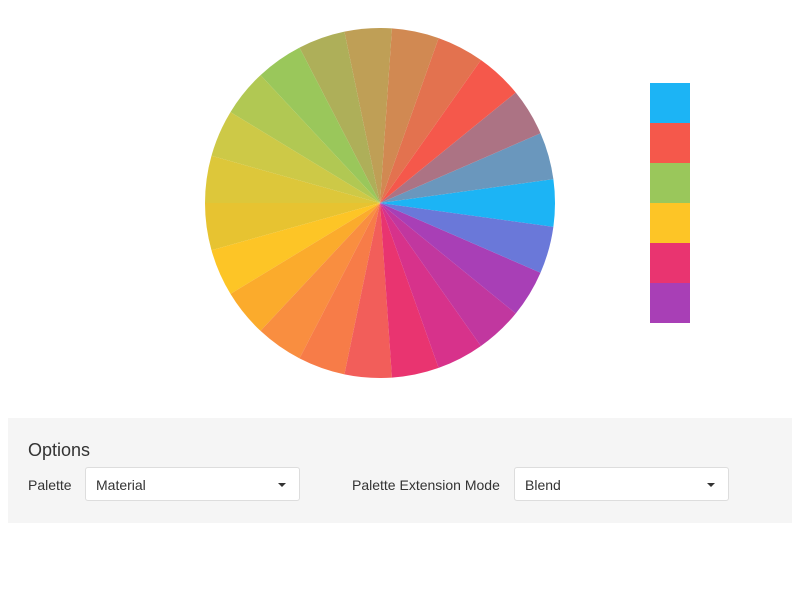 This screenshot has height=600, width=800. Describe the element at coordinates (121, 485) in the screenshot. I see `palette-select-value: Material` at that location.